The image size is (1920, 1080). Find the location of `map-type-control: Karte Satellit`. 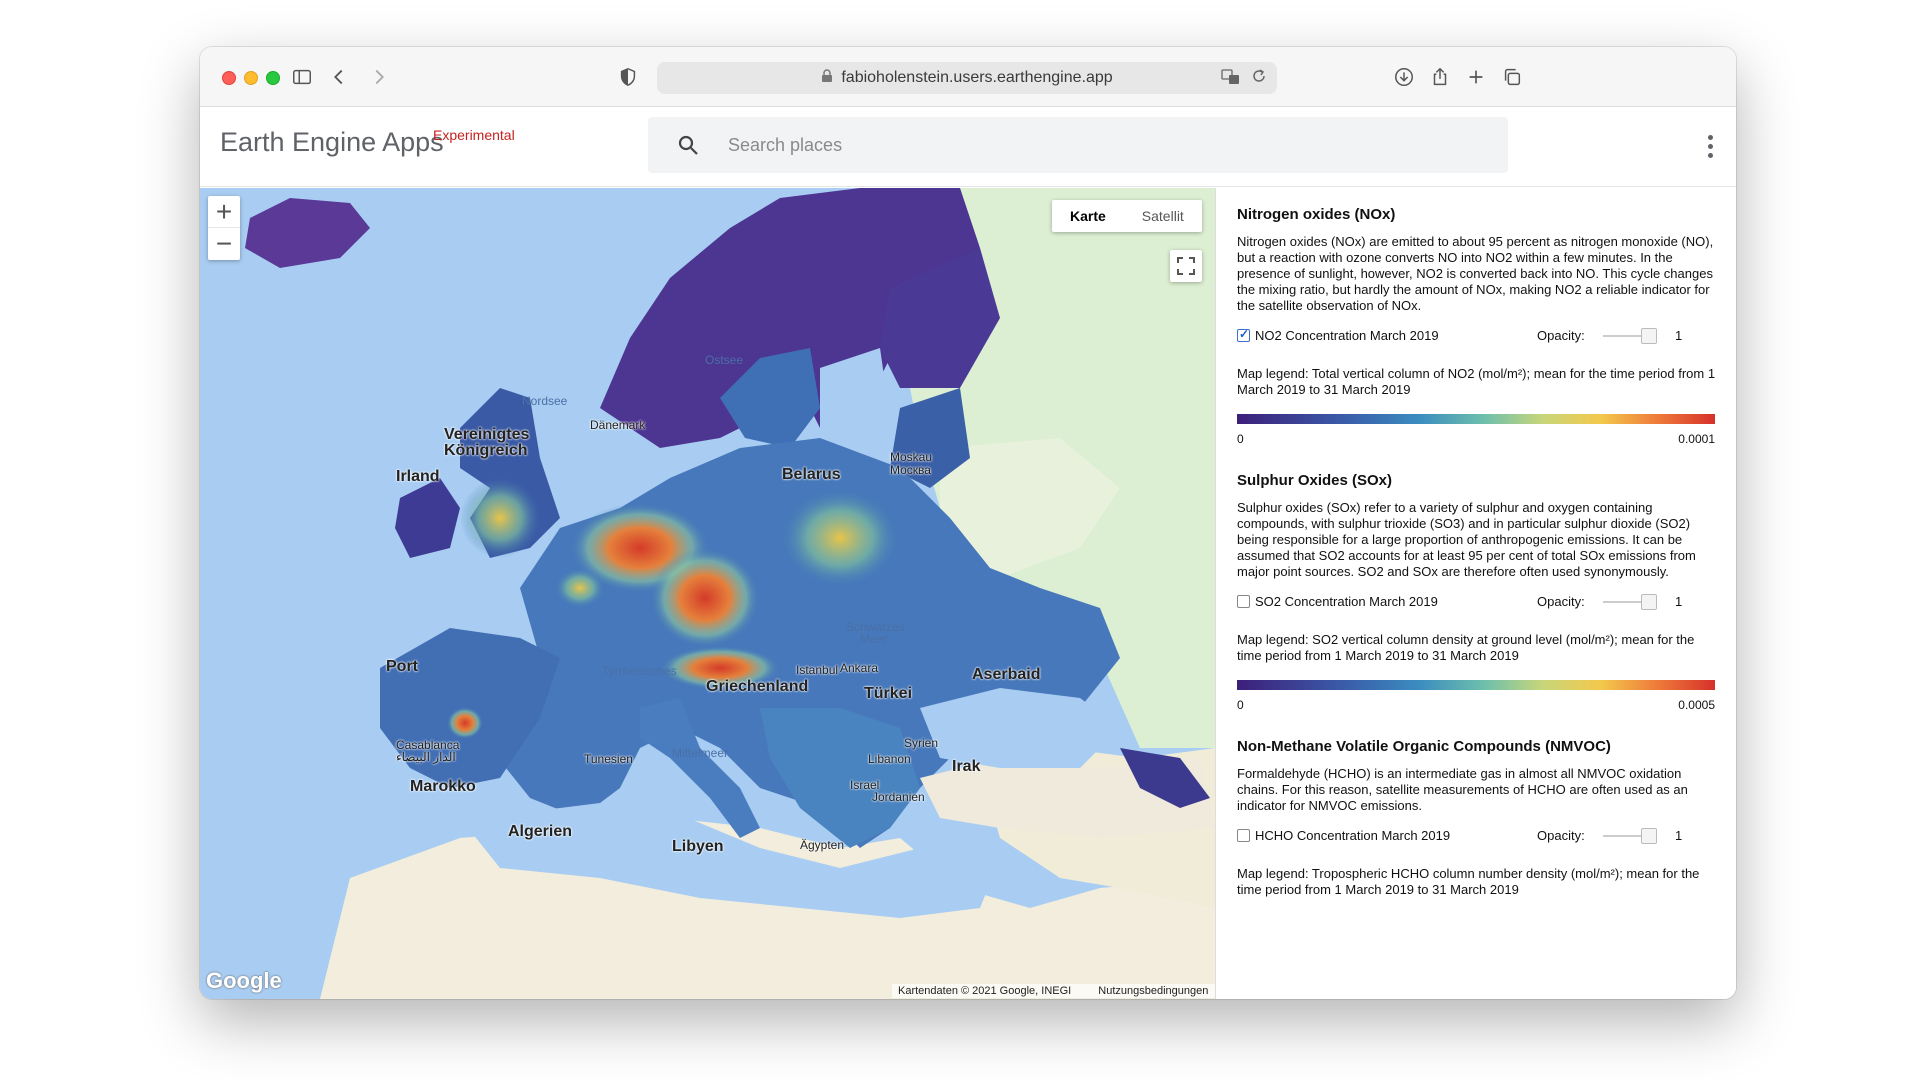

map-type-control: Karte Satellit is located at coordinates (1127, 216).